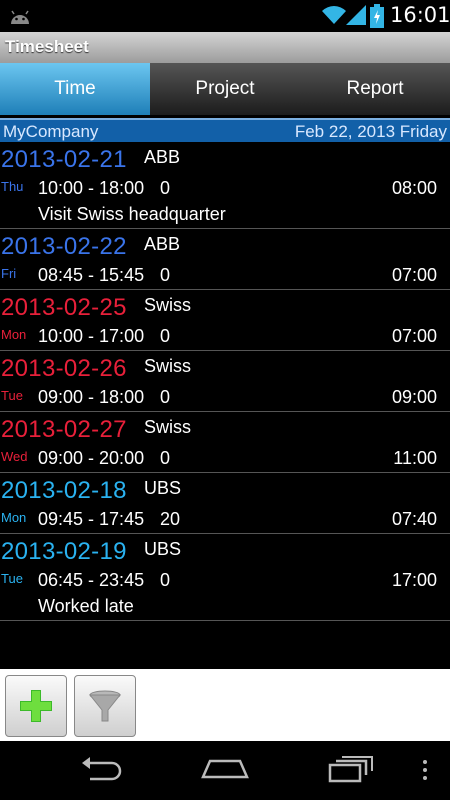  What do you see at coordinates (64, 551) in the screenshot?
I see `entry-date: 2013-02-19` at bounding box center [64, 551].